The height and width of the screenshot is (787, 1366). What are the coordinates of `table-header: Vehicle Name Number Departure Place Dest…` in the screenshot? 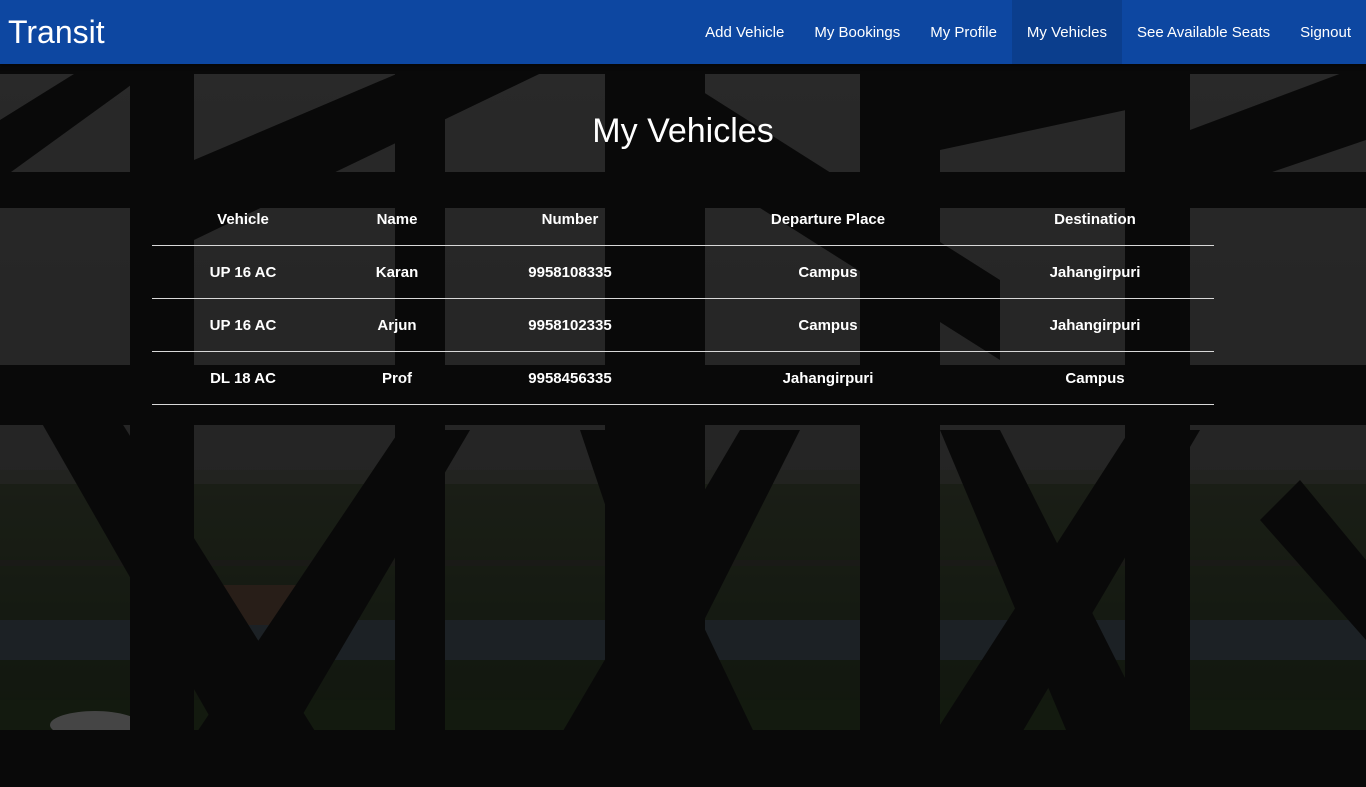 It's located at (683, 219).